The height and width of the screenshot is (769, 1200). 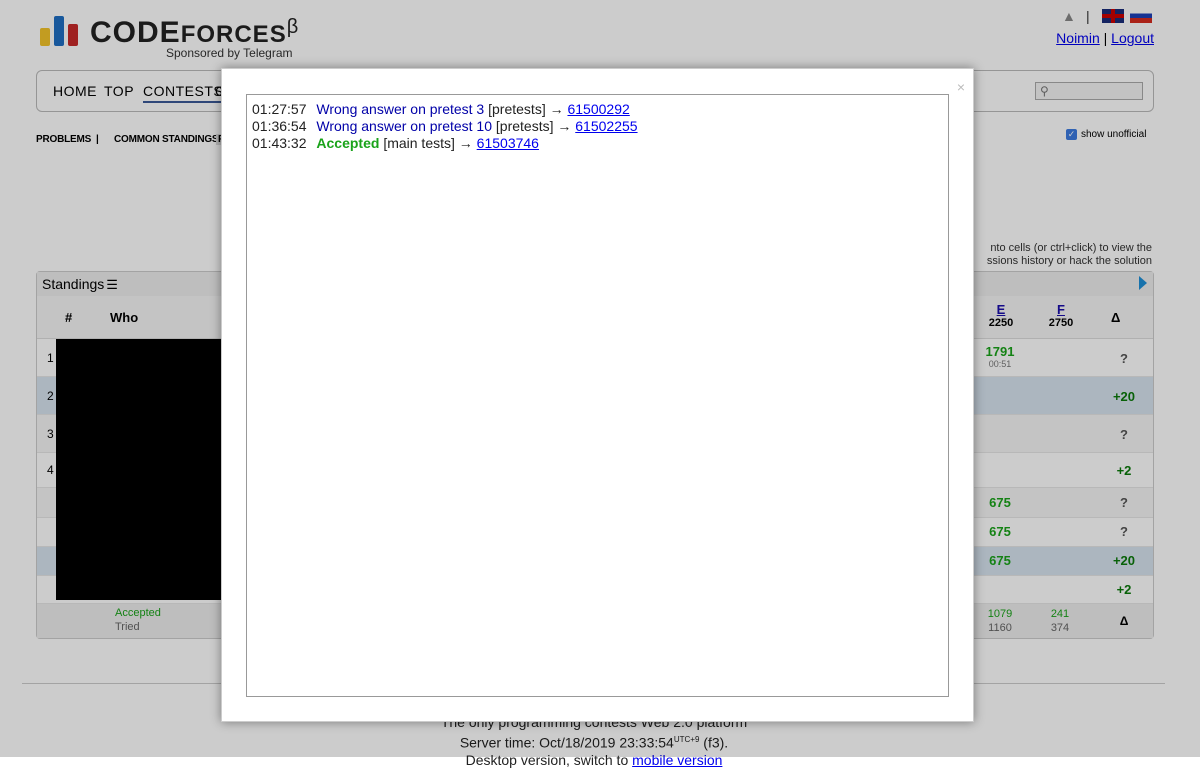 What do you see at coordinates (606, 126) in the screenshot?
I see `submission-link: 61502255` at bounding box center [606, 126].